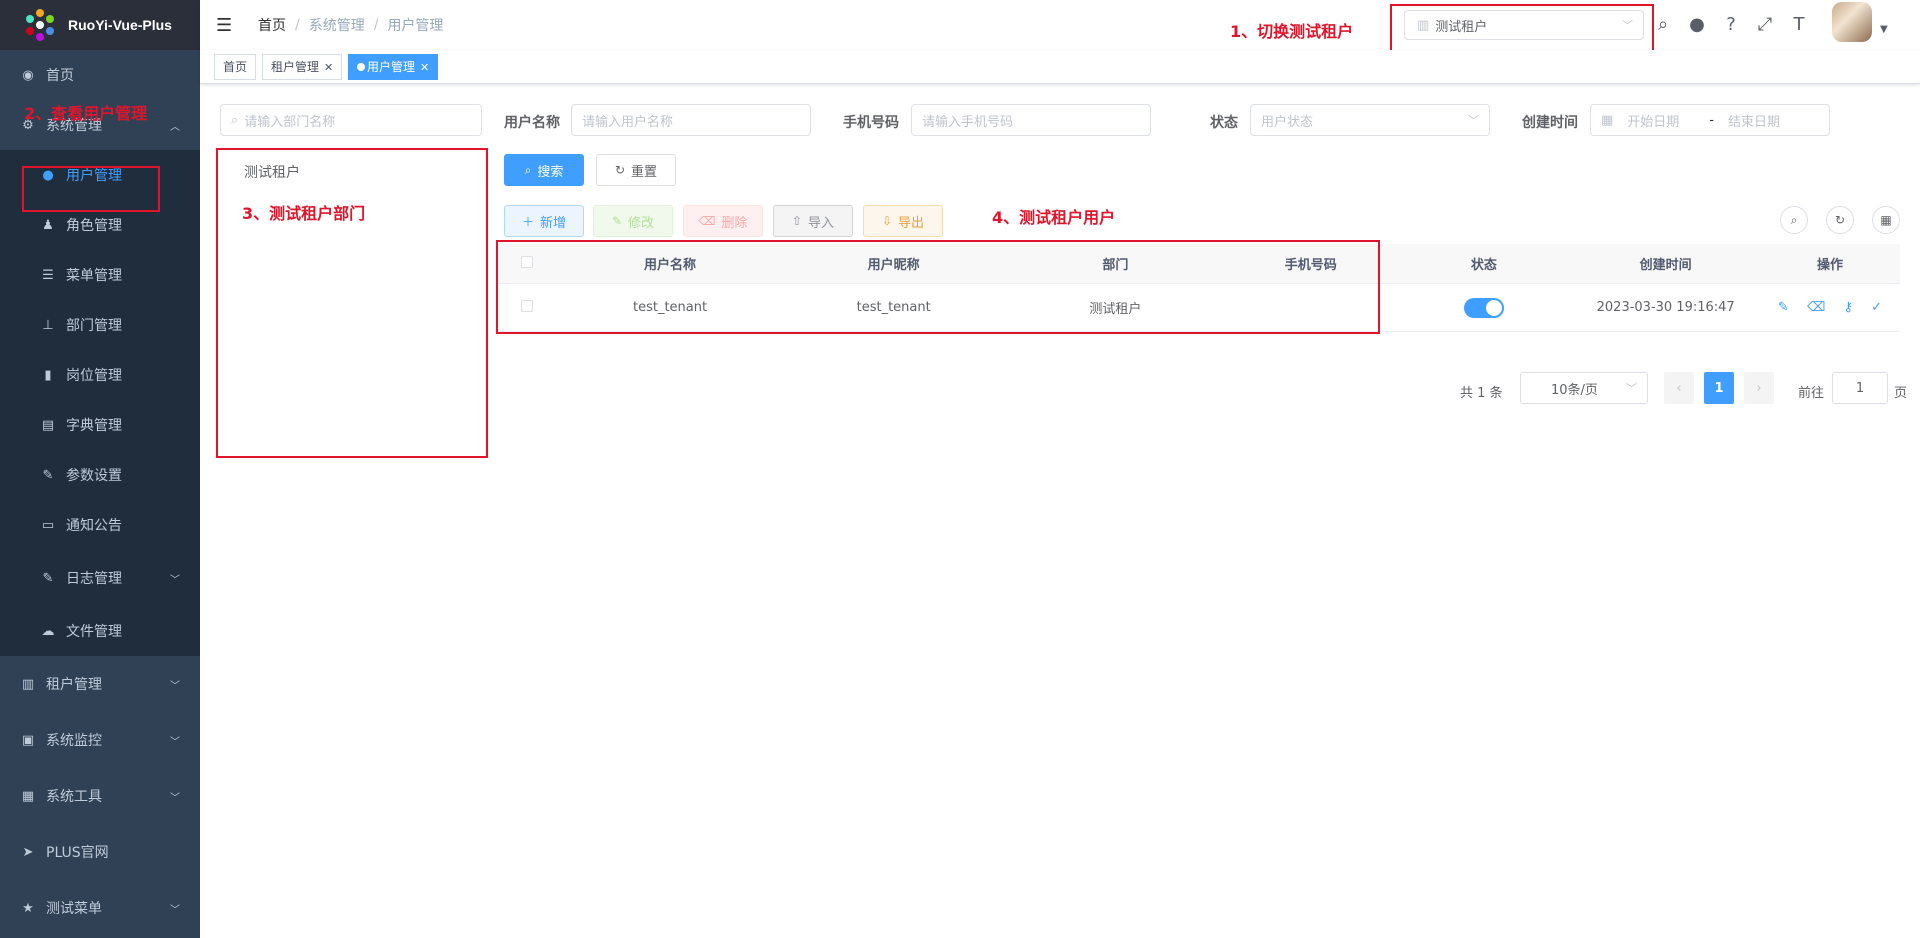 The height and width of the screenshot is (938, 1920). What do you see at coordinates (415, 26) in the screenshot?
I see `breadcrumb-current: 用户管理` at bounding box center [415, 26].